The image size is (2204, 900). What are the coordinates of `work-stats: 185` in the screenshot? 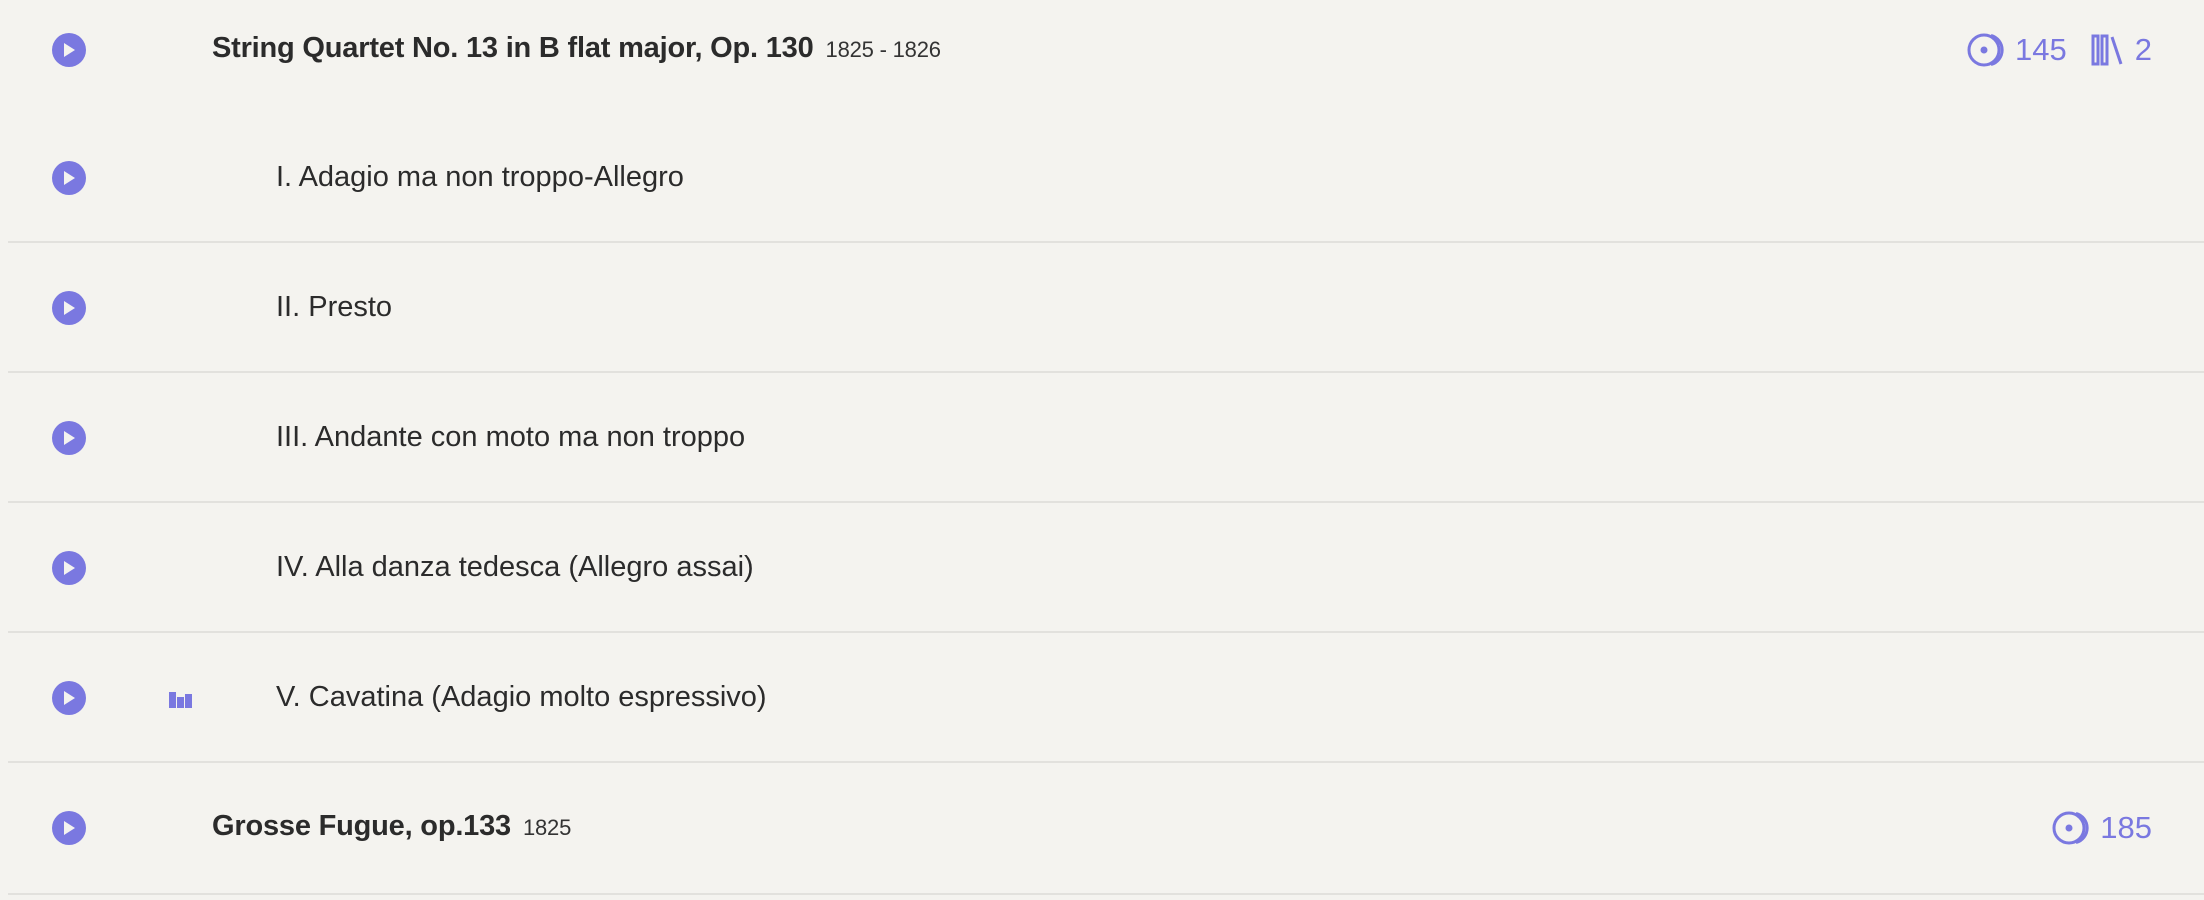 It's located at (2090, 828).